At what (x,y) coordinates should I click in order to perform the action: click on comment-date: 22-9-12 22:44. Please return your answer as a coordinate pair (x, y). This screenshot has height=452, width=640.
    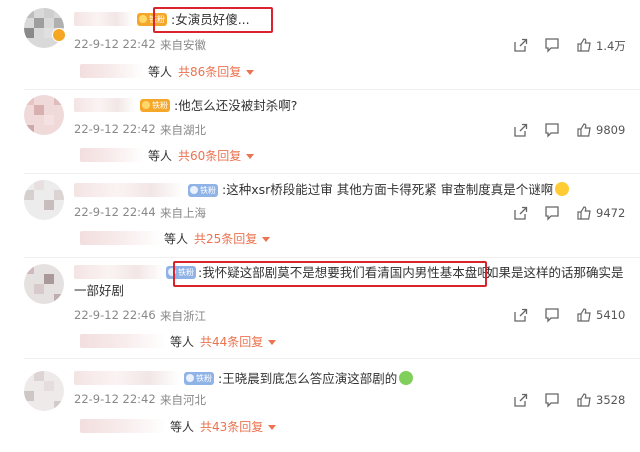
    Looking at the image, I should click on (115, 212).